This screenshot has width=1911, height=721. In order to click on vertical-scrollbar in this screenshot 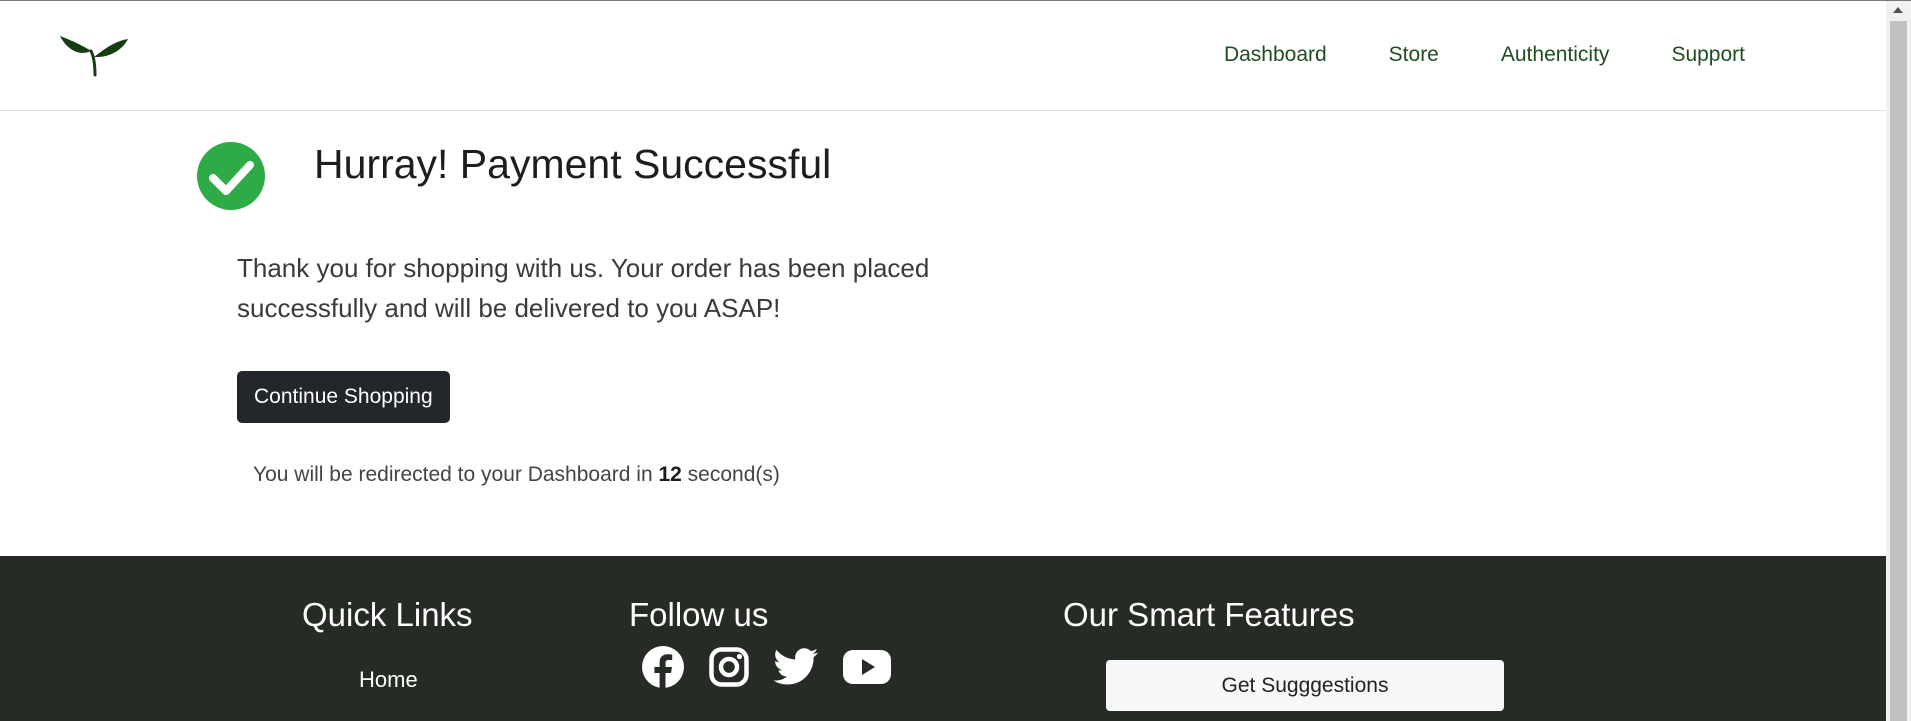, I will do `click(1898, 361)`.